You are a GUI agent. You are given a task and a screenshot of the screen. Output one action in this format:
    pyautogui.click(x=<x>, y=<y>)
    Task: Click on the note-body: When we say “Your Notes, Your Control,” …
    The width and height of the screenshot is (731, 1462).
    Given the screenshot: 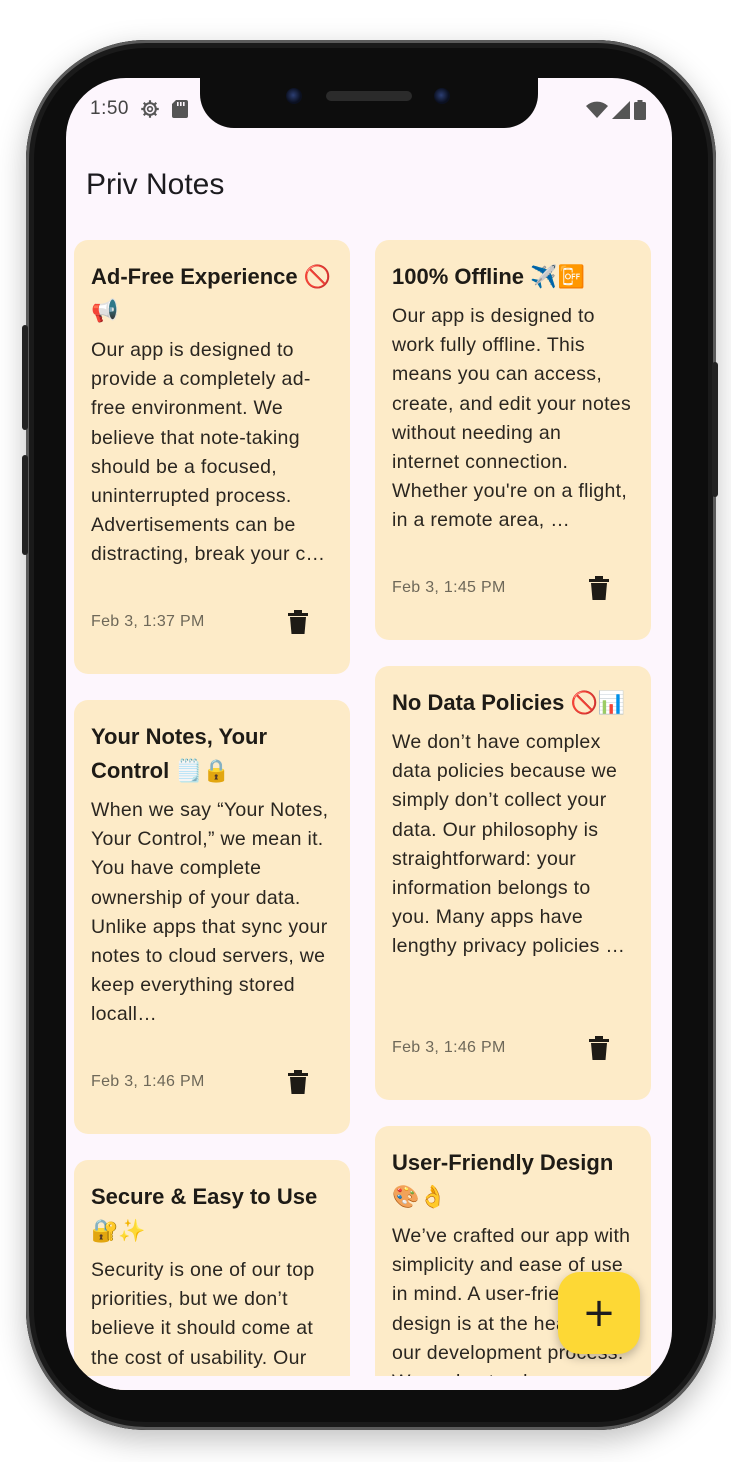 What is the action you would take?
    pyautogui.click(x=210, y=912)
    